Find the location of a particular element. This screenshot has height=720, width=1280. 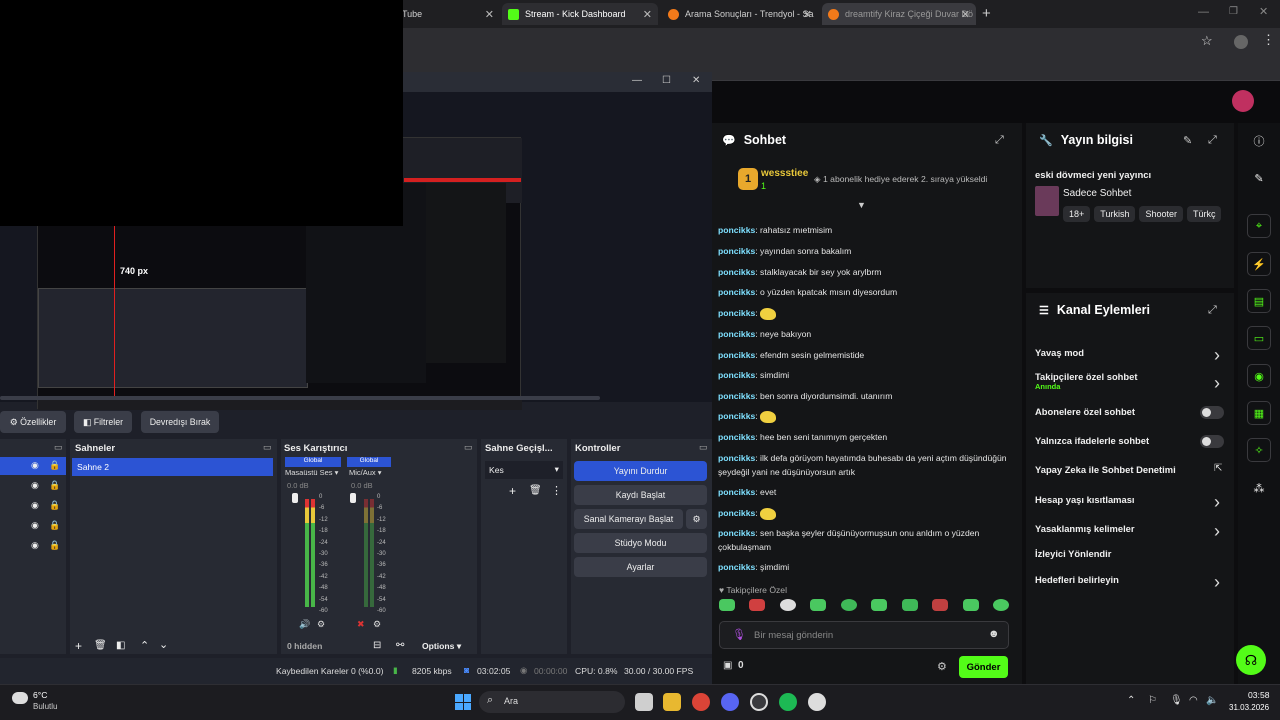

network-icon: ⚐ is located at coordinates (1152, 700).